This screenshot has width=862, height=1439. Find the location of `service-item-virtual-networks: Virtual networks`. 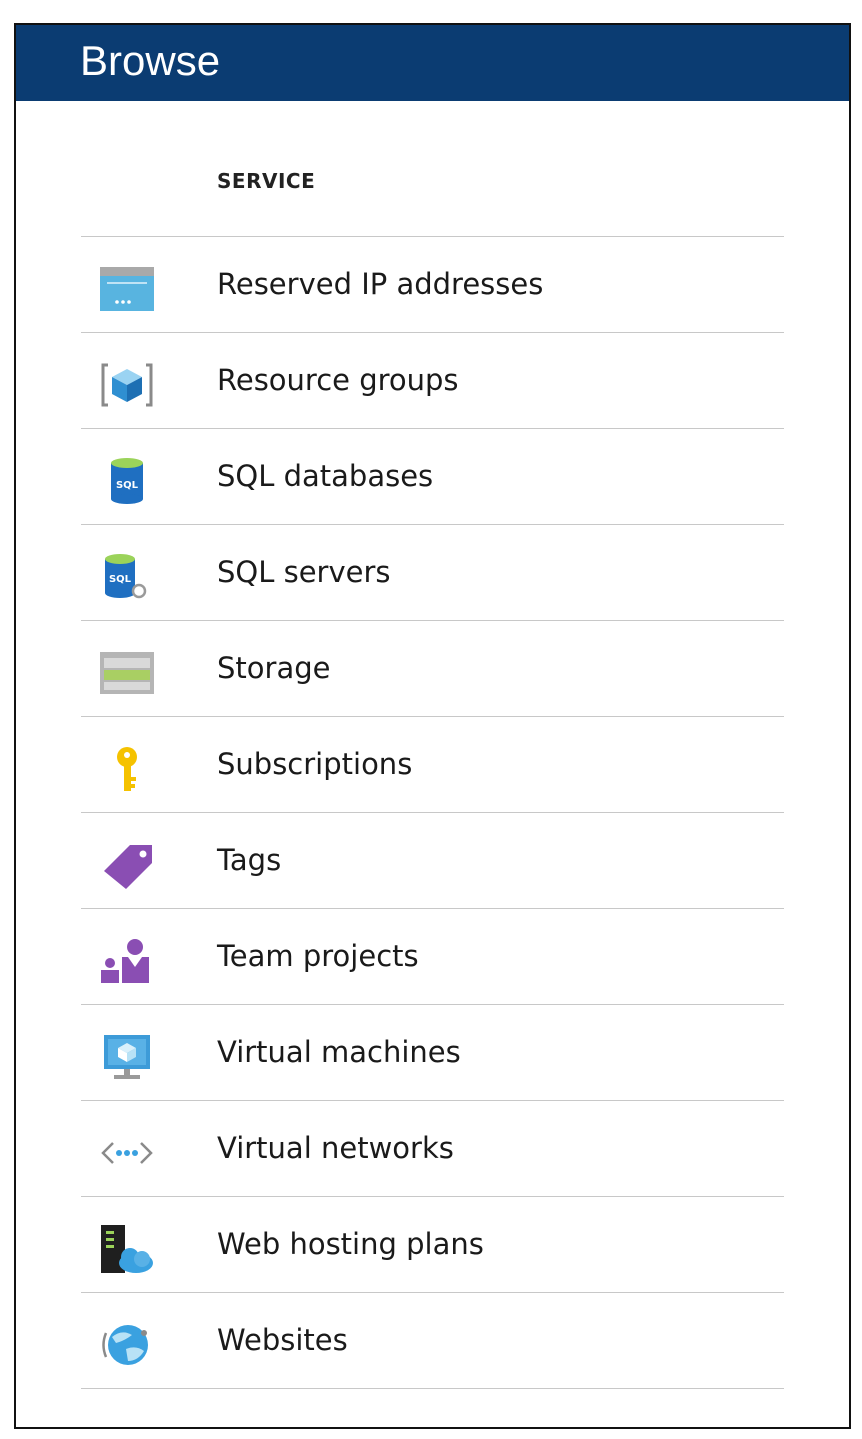

service-item-virtual-networks: Virtual networks is located at coordinates (432, 1149).